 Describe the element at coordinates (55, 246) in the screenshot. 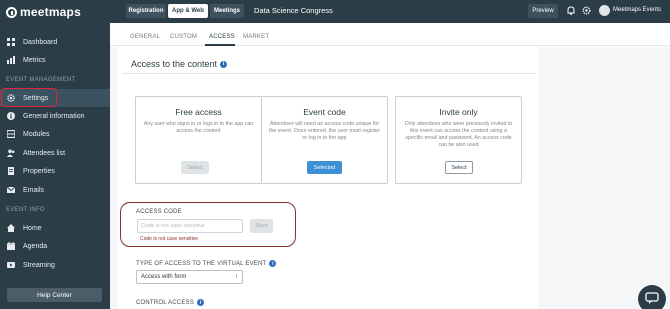

I see `sidebar-item-agenda: Agenda` at that location.